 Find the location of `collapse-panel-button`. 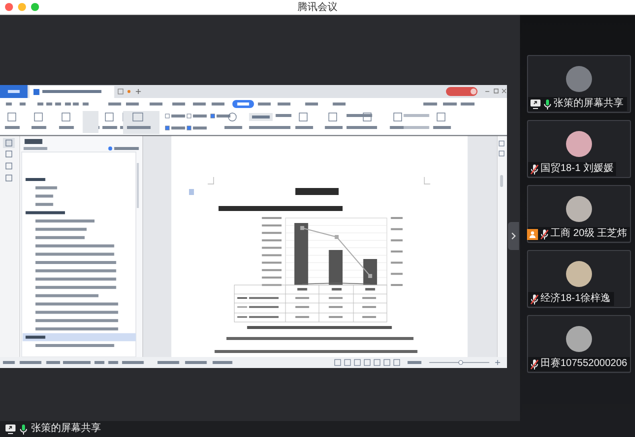

collapse-panel-button is located at coordinates (513, 236).